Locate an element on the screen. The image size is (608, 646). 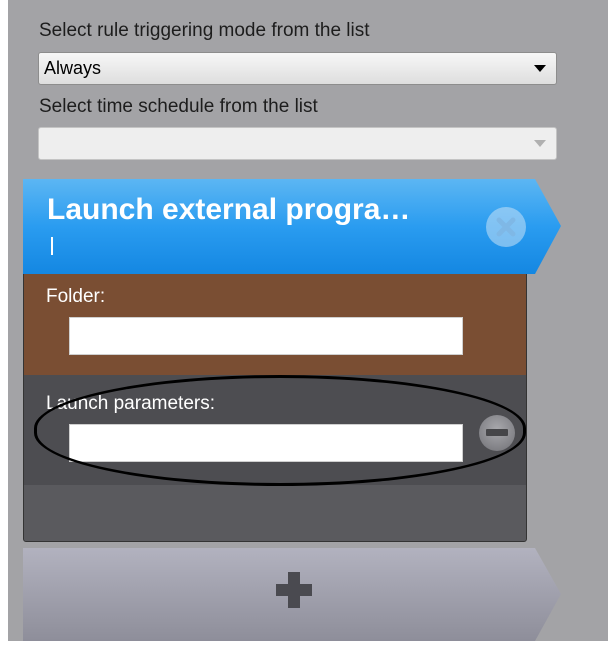
add-action-shape is located at coordinates (292, 594).